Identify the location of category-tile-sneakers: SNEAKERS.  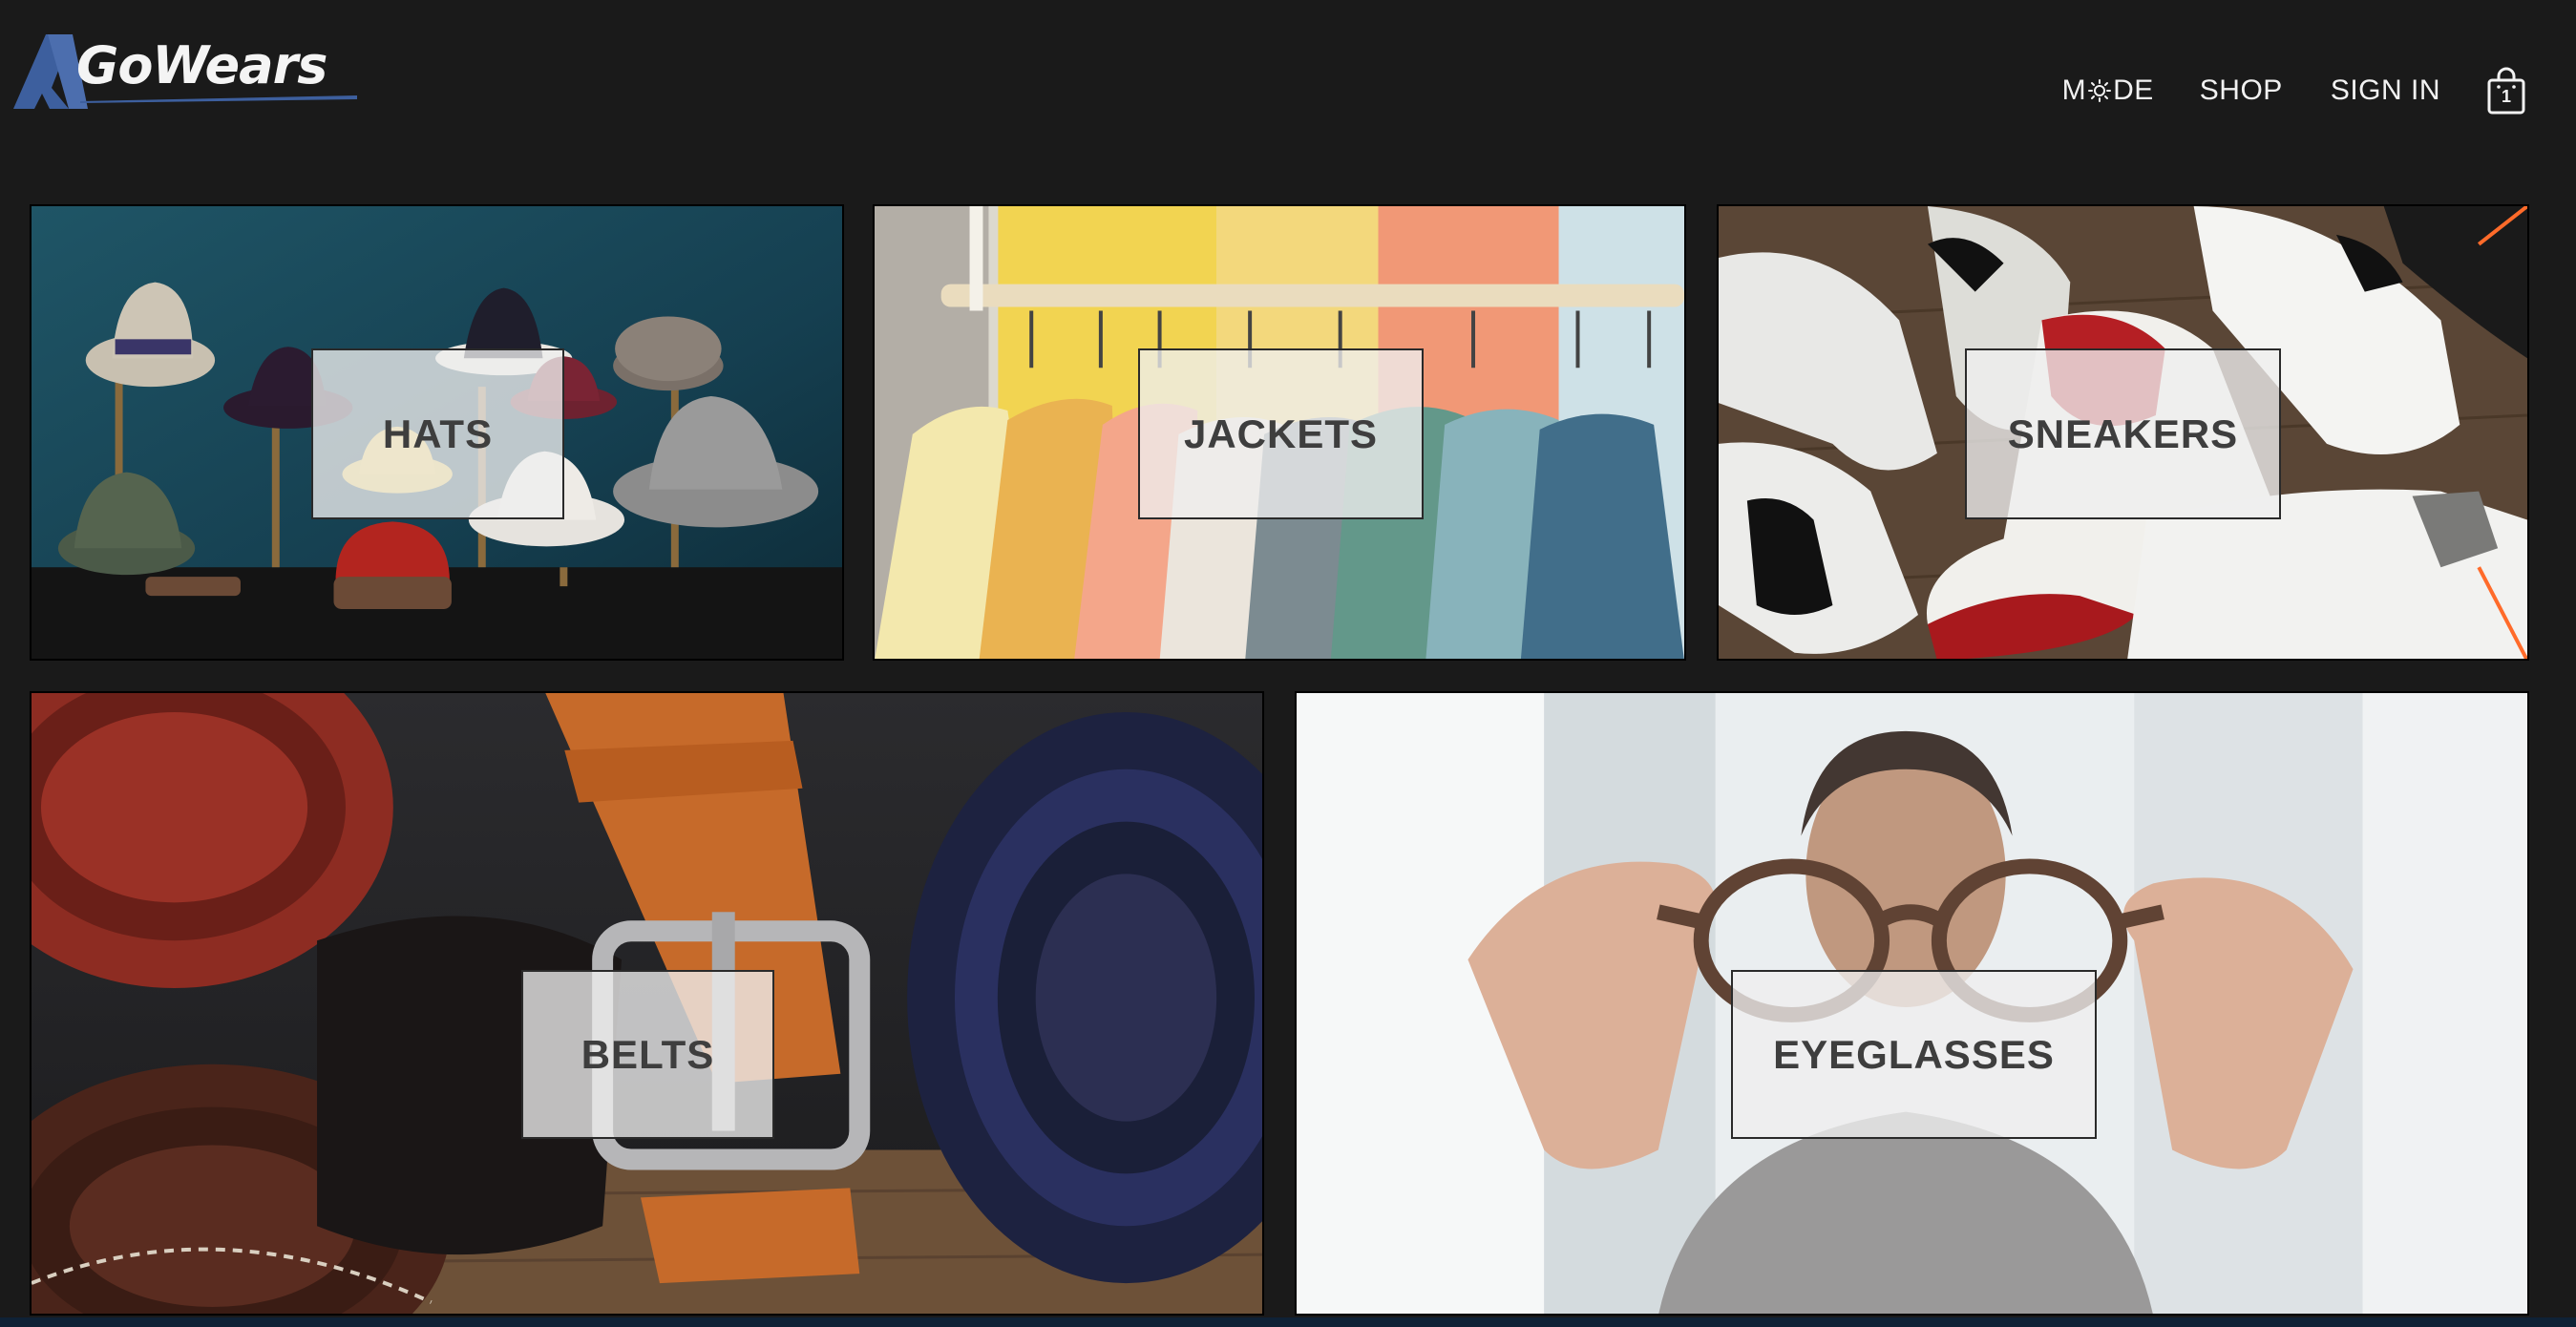
(2123, 432).